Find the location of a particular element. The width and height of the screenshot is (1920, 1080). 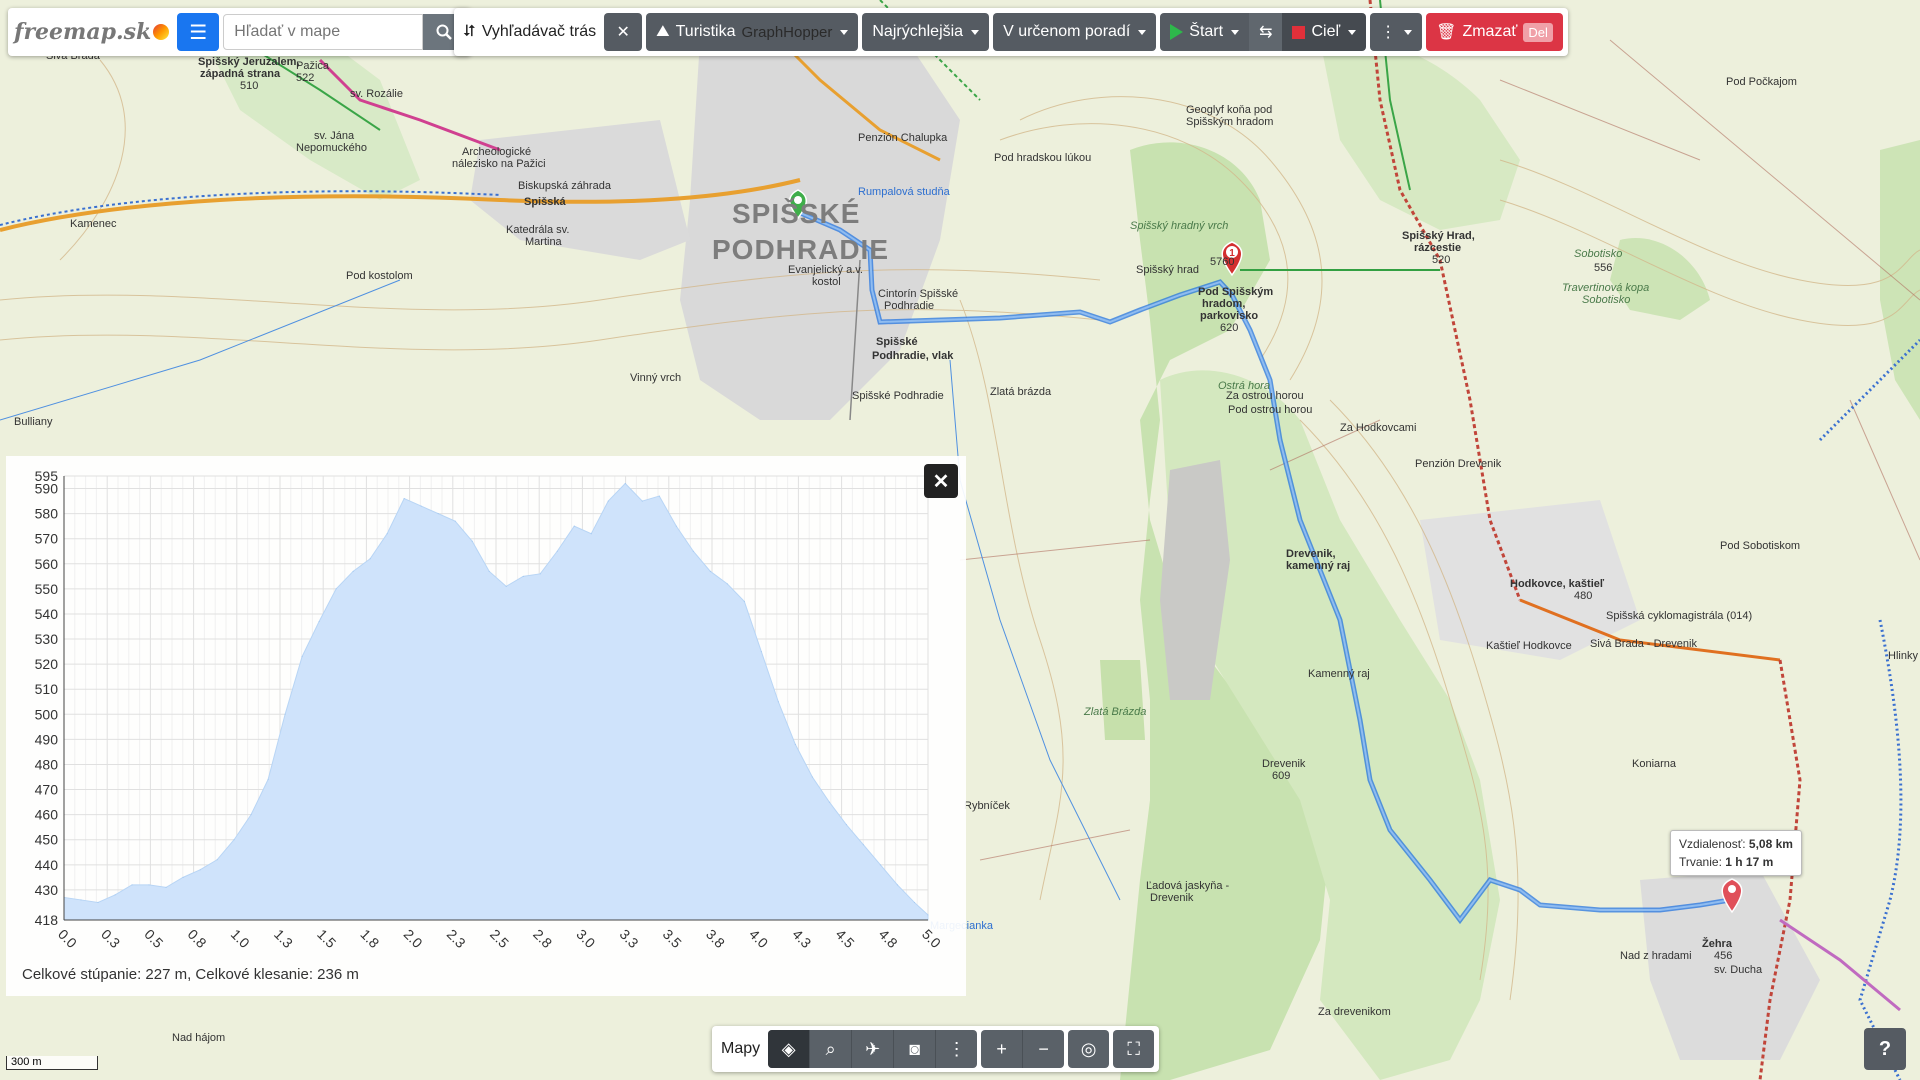

map-label: Archeologické is located at coordinates (497, 152).